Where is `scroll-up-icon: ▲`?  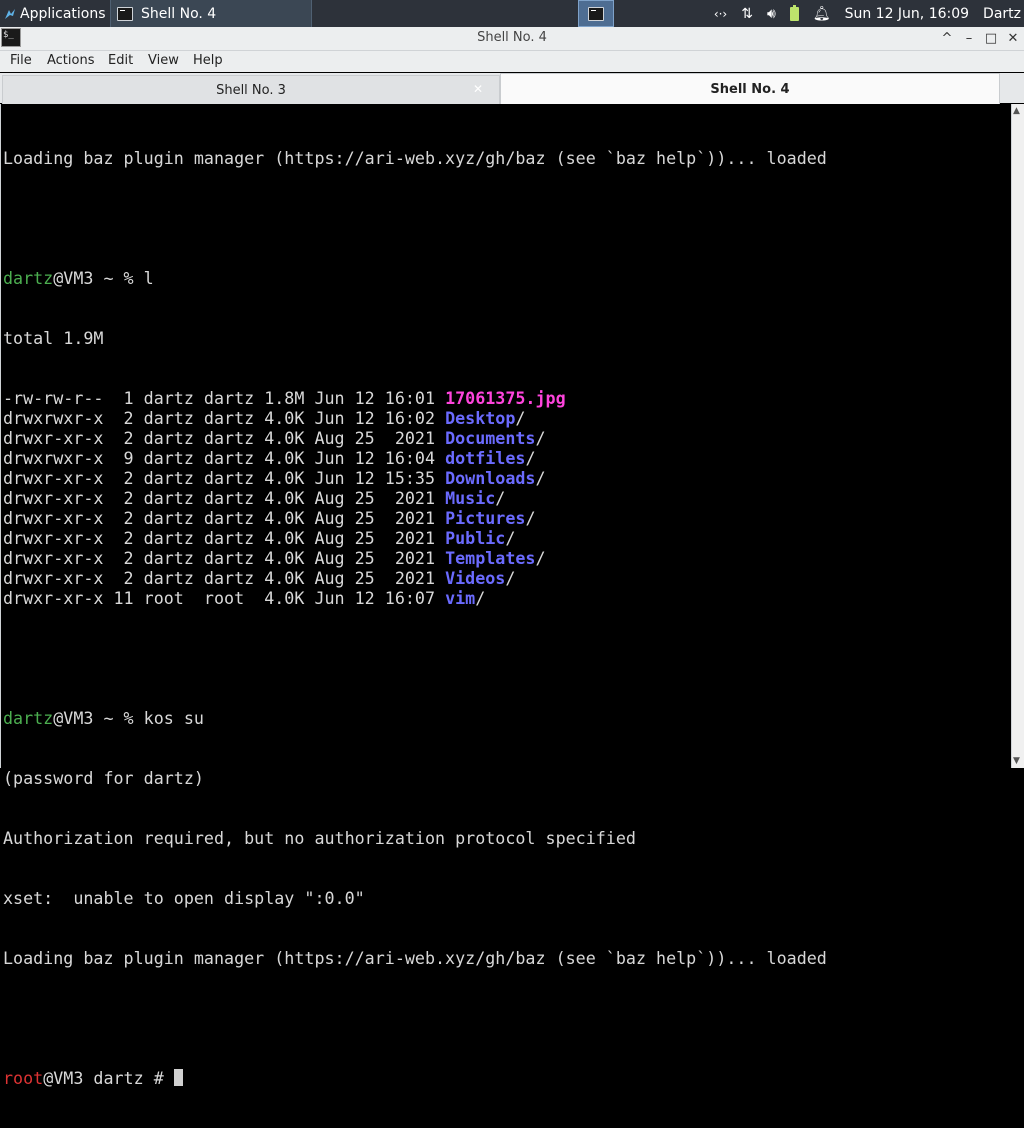
scroll-up-icon: ▲ is located at coordinates (1016, 111).